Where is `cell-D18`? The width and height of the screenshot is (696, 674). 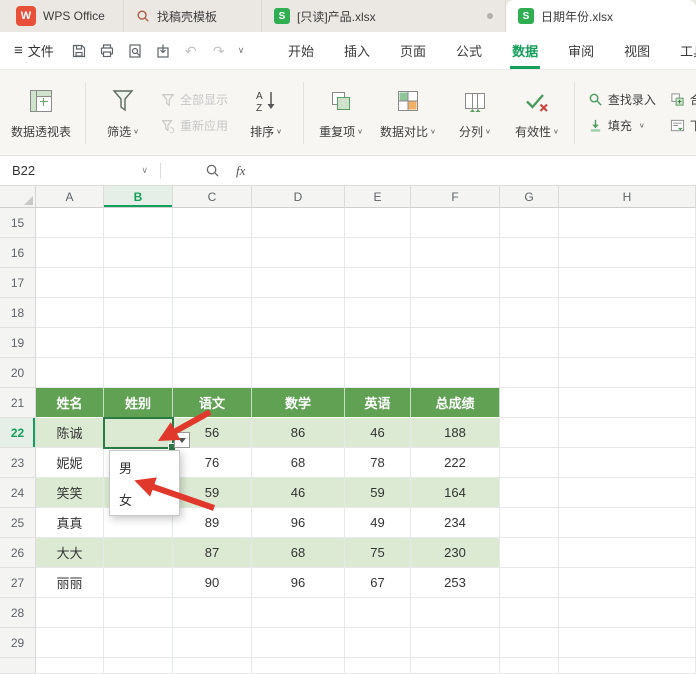 cell-D18 is located at coordinates (298, 313).